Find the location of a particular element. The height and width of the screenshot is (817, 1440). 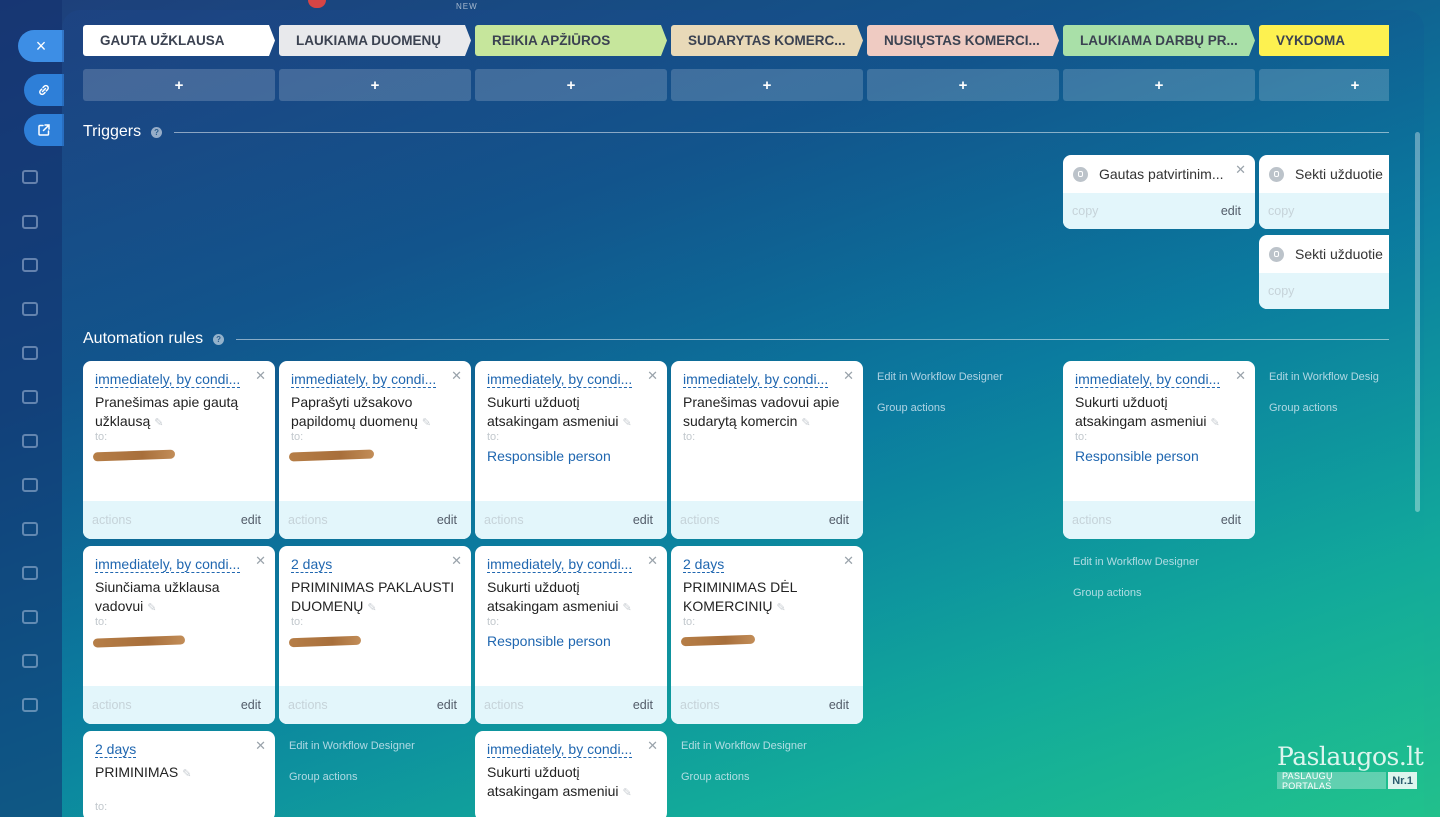

stage-header: REIKIA APŽIŪROS is located at coordinates (571, 40).